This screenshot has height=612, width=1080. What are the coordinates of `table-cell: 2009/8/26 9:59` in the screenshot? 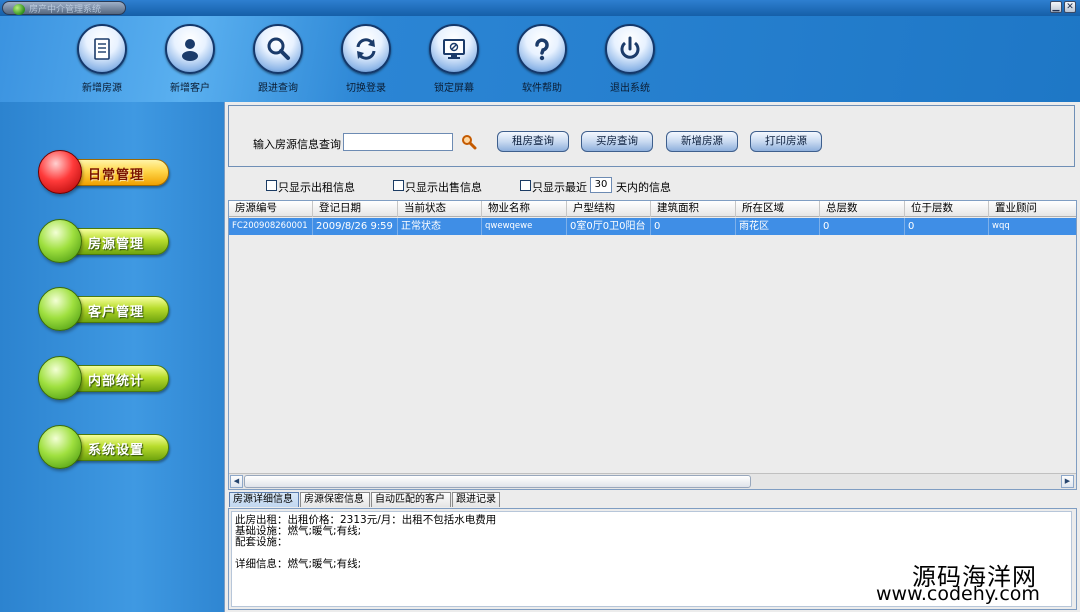 It's located at (355, 226).